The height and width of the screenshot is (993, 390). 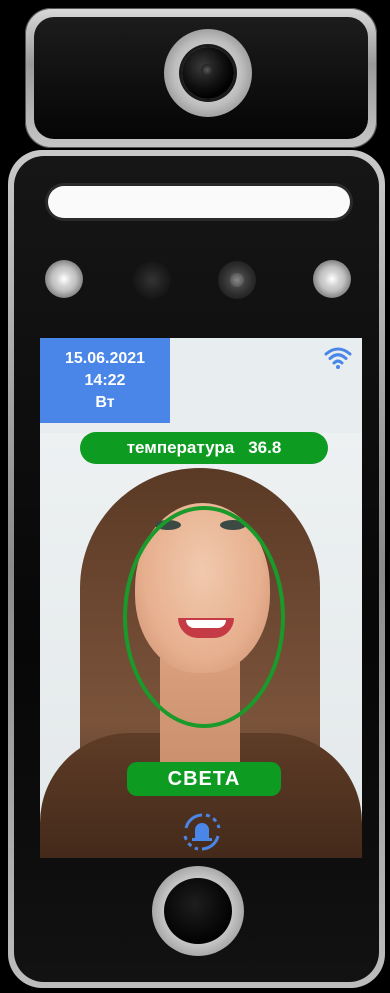 I want to click on face-detection-frame, so click(x=204, y=617).